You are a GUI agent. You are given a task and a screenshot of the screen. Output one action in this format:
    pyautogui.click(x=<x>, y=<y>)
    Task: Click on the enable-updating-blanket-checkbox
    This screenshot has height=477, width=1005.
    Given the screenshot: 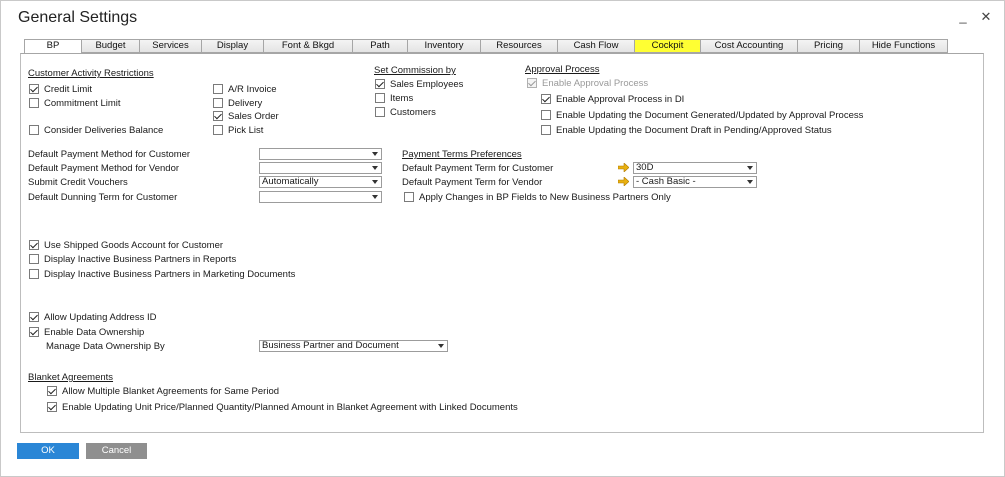 What is the action you would take?
    pyautogui.click(x=52, y=407)
    